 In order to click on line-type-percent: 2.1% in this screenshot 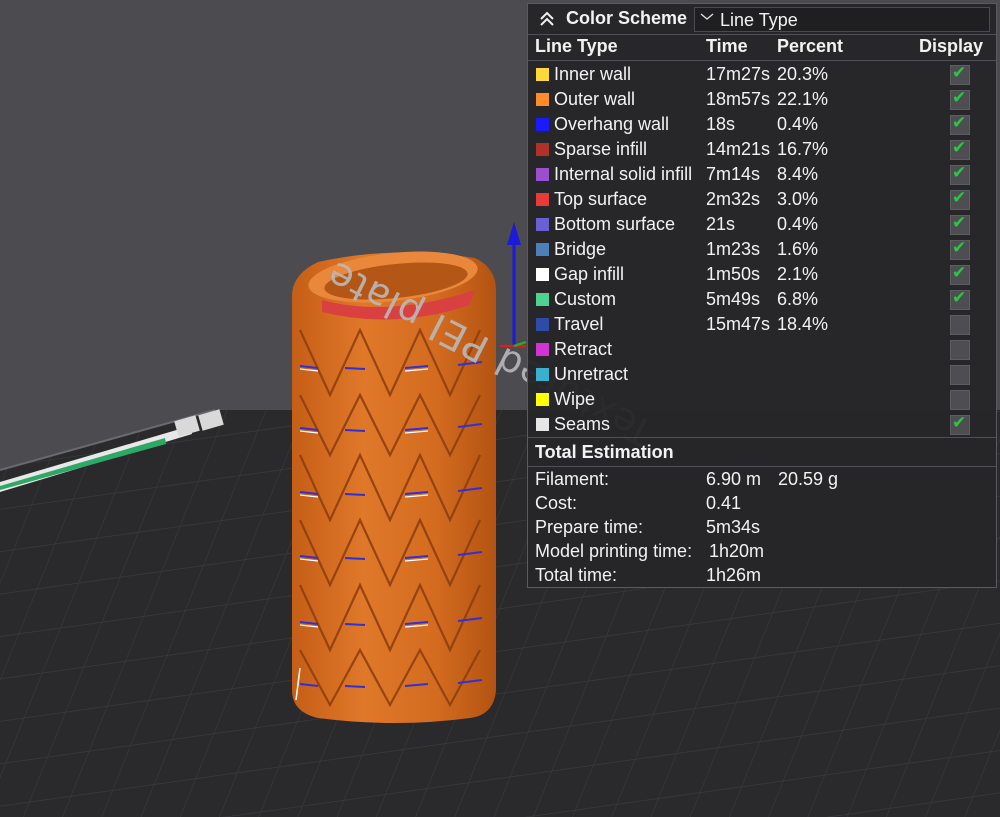, I will do `click(798, 274)`.